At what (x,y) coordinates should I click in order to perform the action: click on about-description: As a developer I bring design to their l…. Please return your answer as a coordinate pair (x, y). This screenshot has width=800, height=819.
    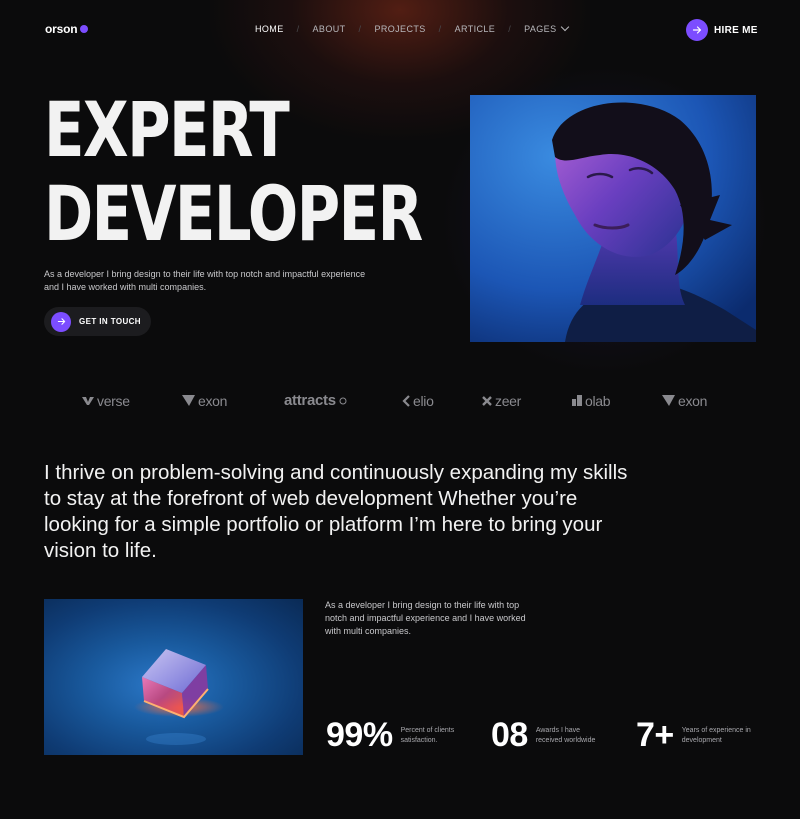
    Looking at the image, I should click on (425, 618).